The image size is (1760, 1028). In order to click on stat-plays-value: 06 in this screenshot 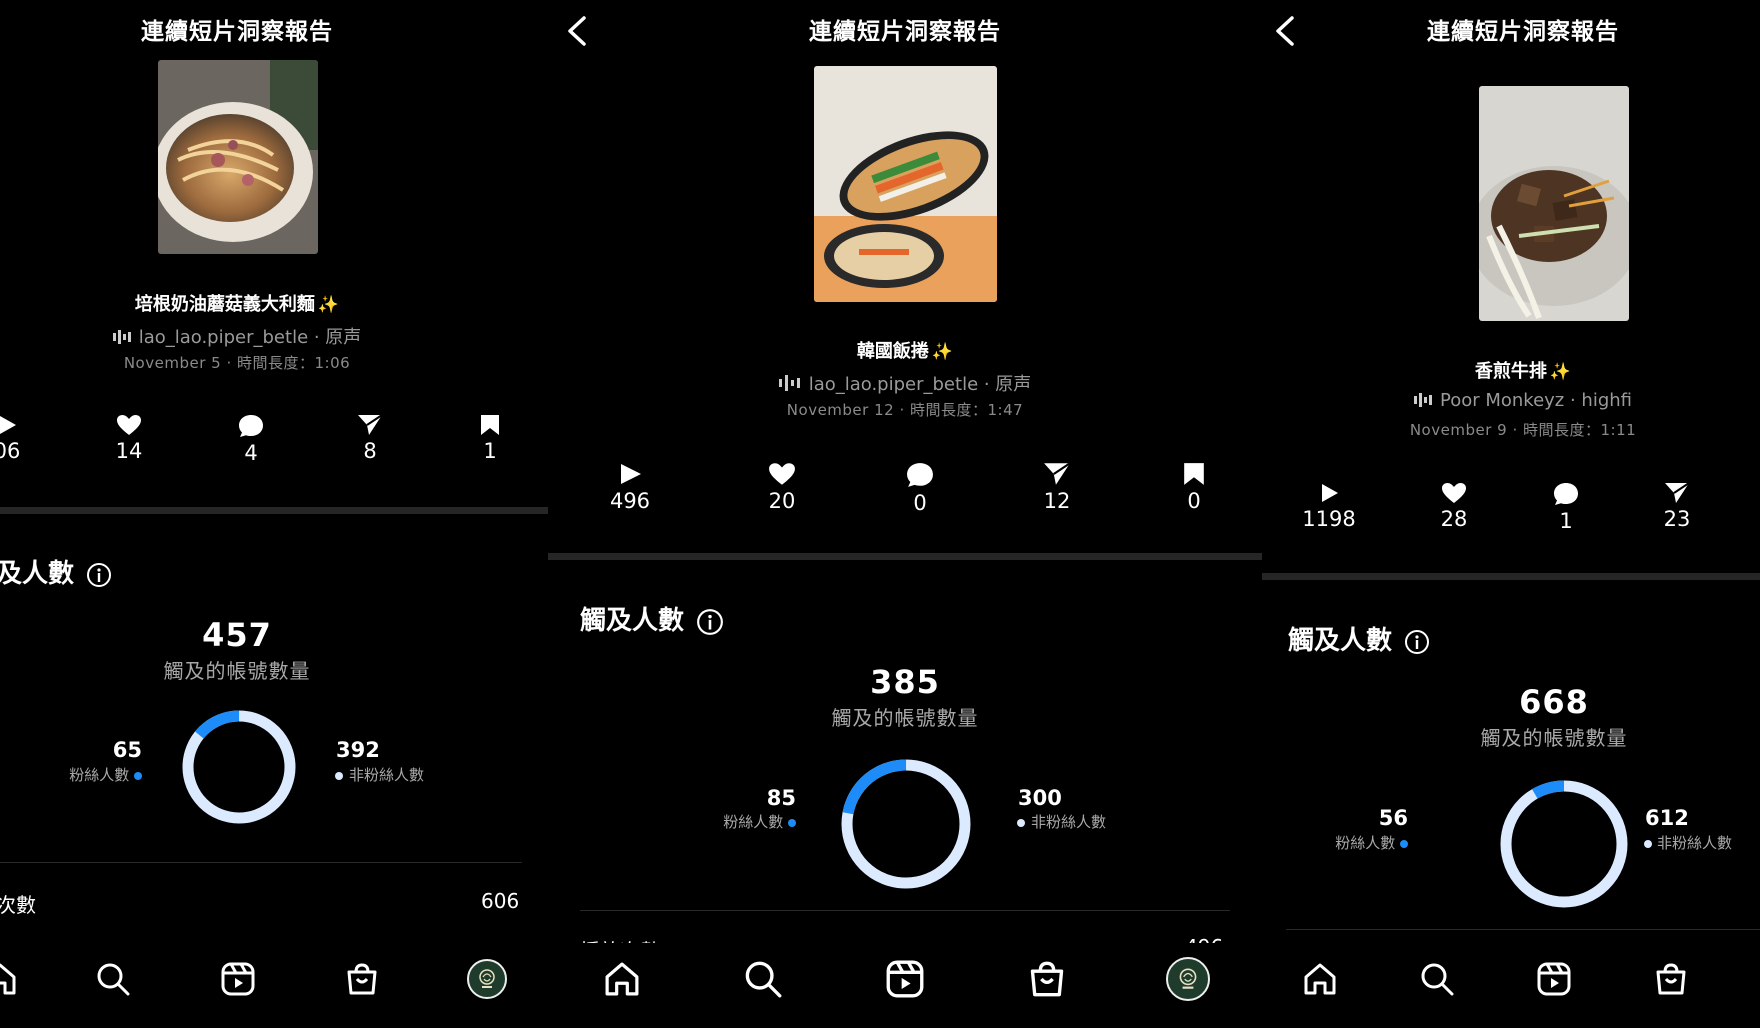, I will do `click(10, 451)`.